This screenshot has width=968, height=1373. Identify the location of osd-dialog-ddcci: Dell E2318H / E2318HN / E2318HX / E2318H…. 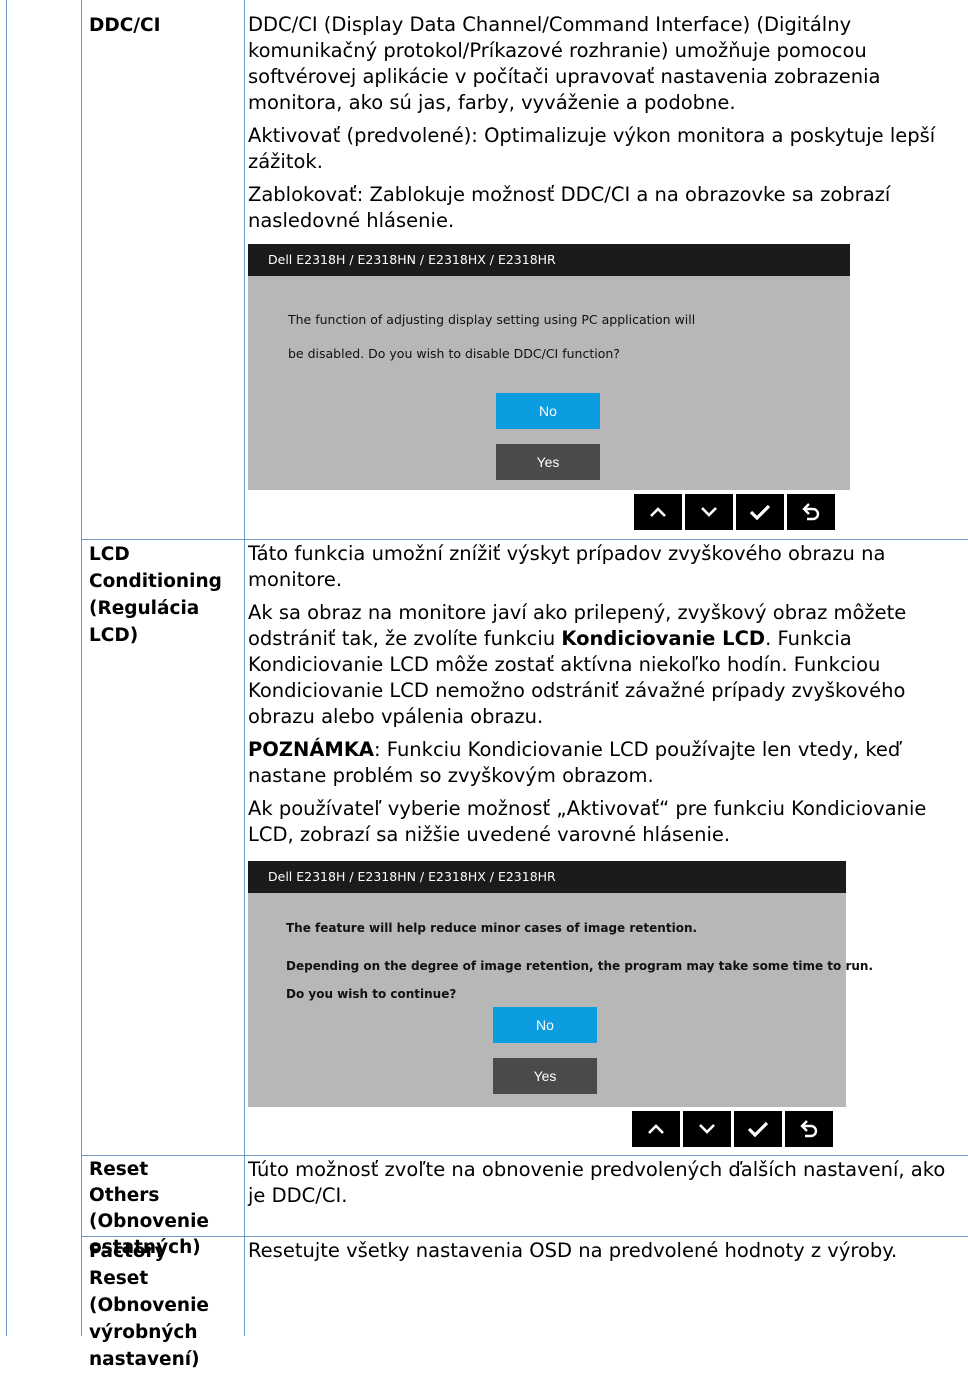
(549, 367).